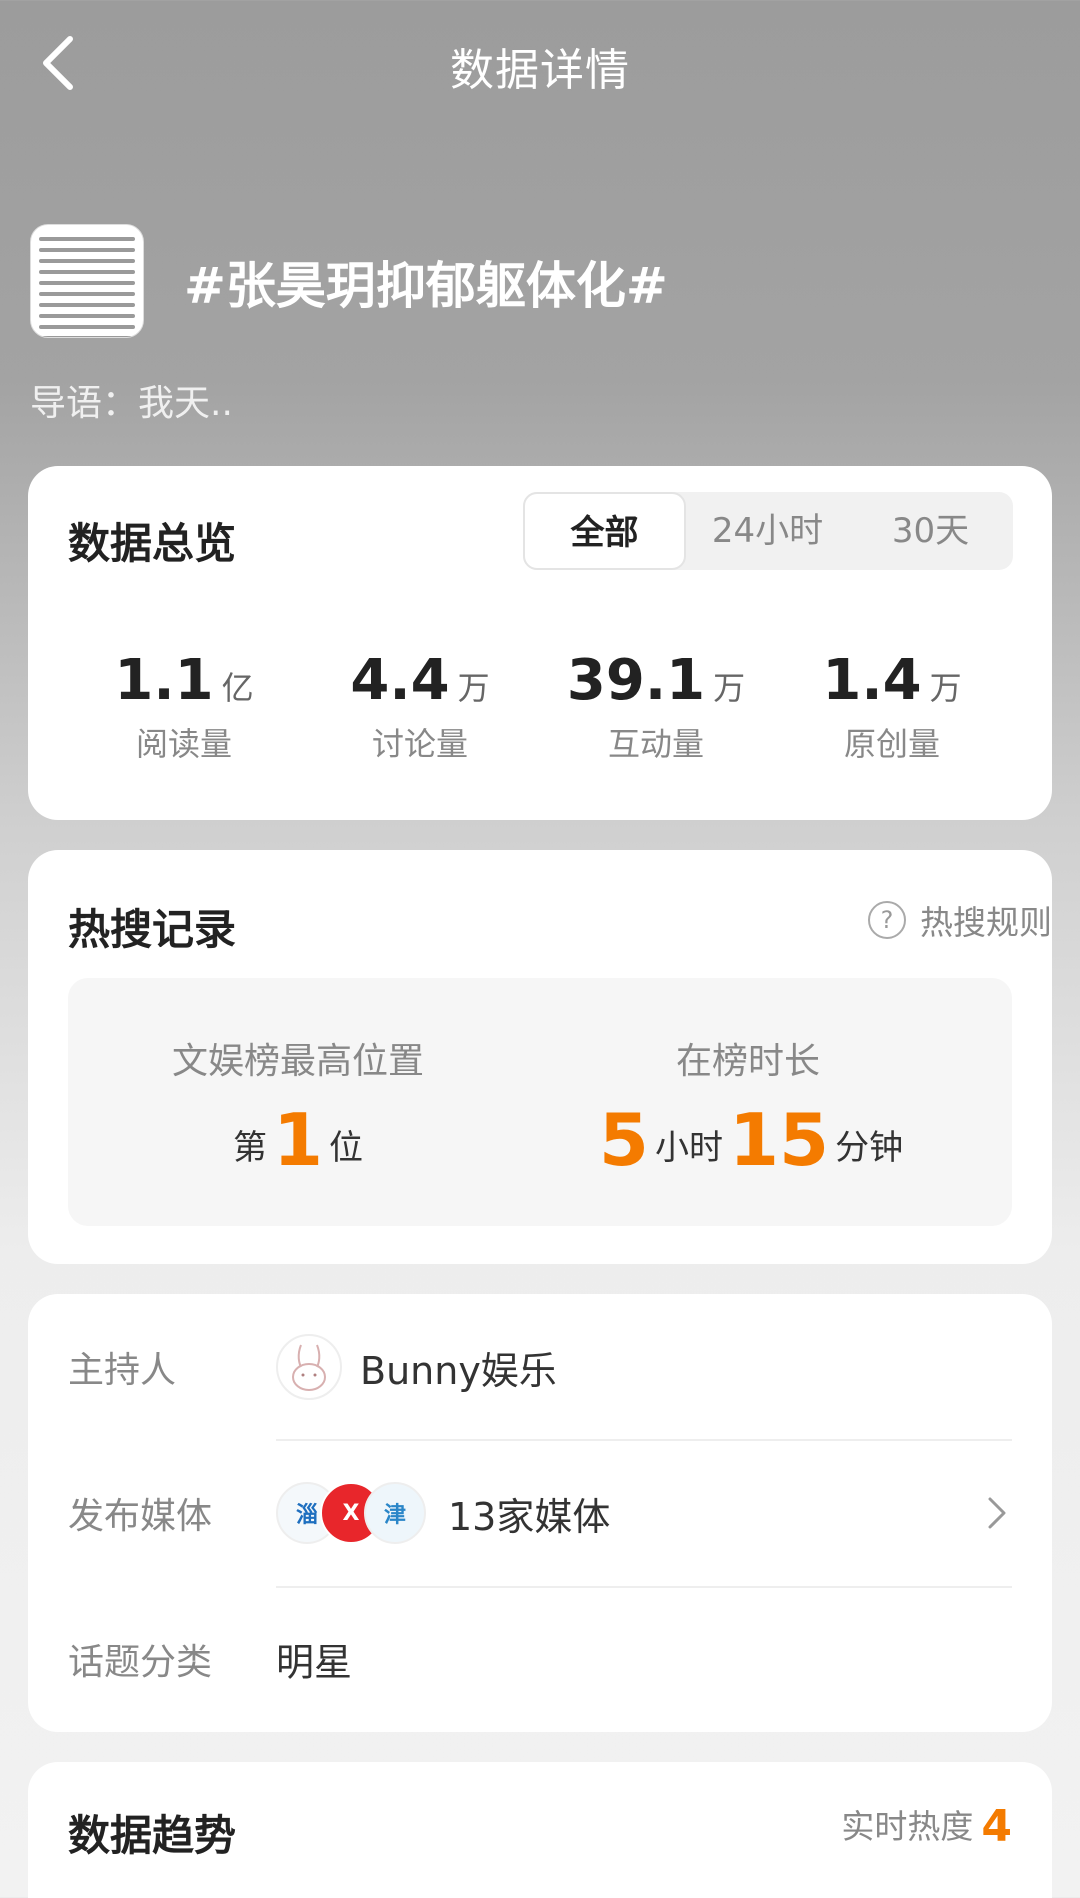 This screenshot has width=1080, height=1898. Describe the element at coordinates (872, 680) in the screenshot. I see `stat-value: 1.4` at that location.